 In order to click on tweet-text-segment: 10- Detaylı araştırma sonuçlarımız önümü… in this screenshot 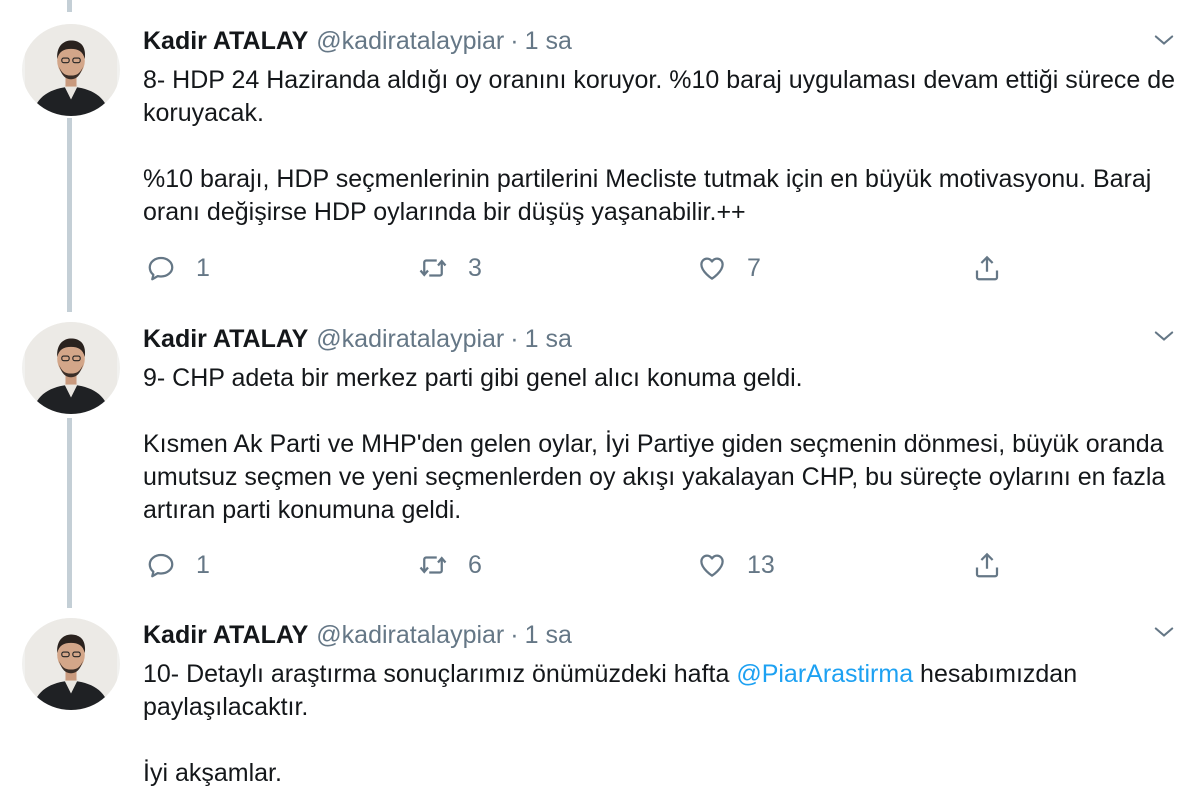, I will do `click(440, 674)`.